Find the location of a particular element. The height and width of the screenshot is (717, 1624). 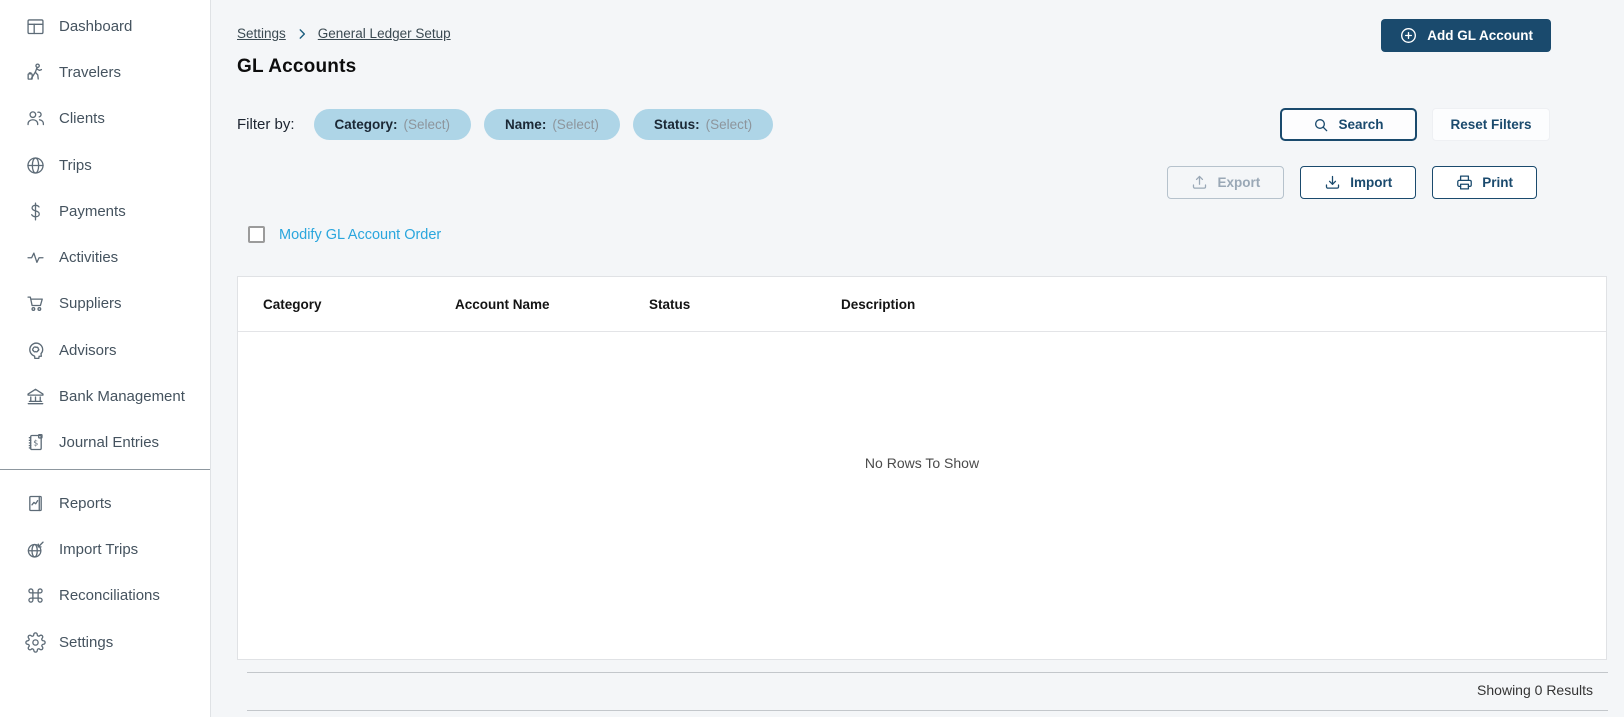

sidebar-item-reconciliations: Reconciliations is located at coordinates (105, 596).